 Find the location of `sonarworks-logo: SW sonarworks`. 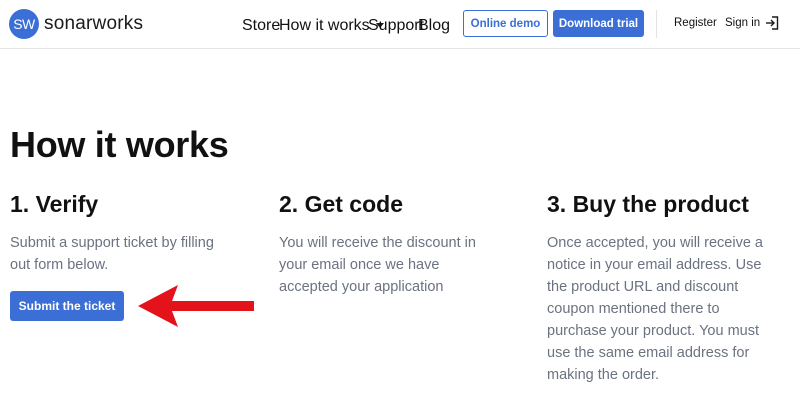

sonarworks-logo: SW sonarworks is located at coordinates (76, 24).